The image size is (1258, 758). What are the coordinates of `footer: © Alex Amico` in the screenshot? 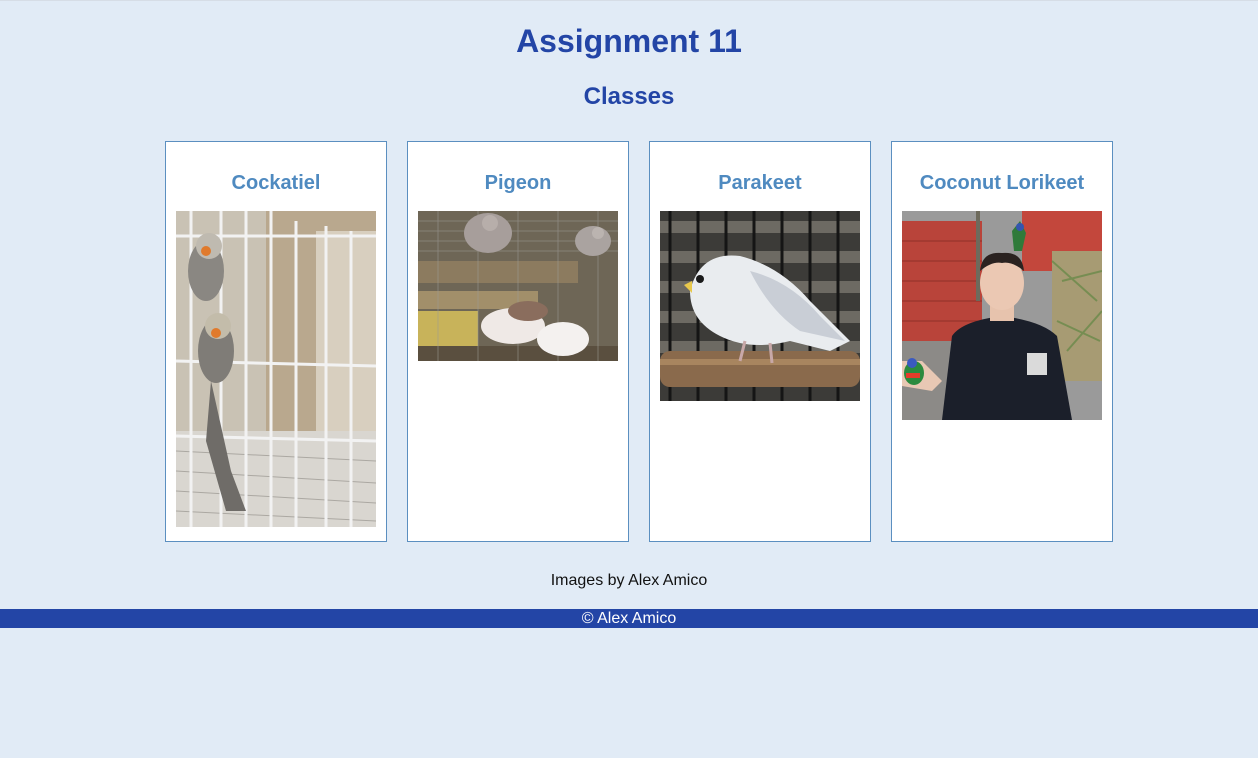 It's located at (629, 618).